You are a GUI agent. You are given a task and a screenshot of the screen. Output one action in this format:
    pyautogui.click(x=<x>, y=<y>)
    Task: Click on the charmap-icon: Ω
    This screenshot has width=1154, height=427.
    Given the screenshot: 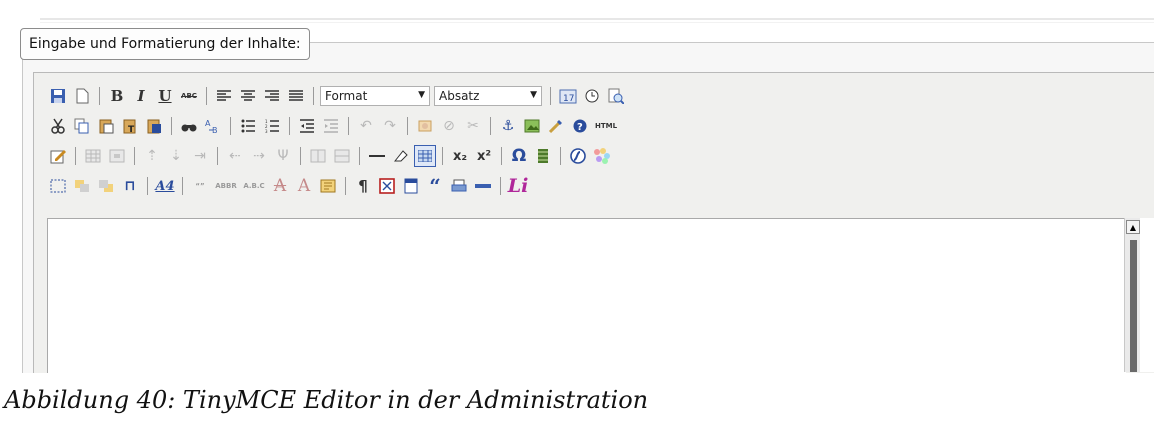 What is the action you would take?
    pyautogui.click(x=519, y=156)
    